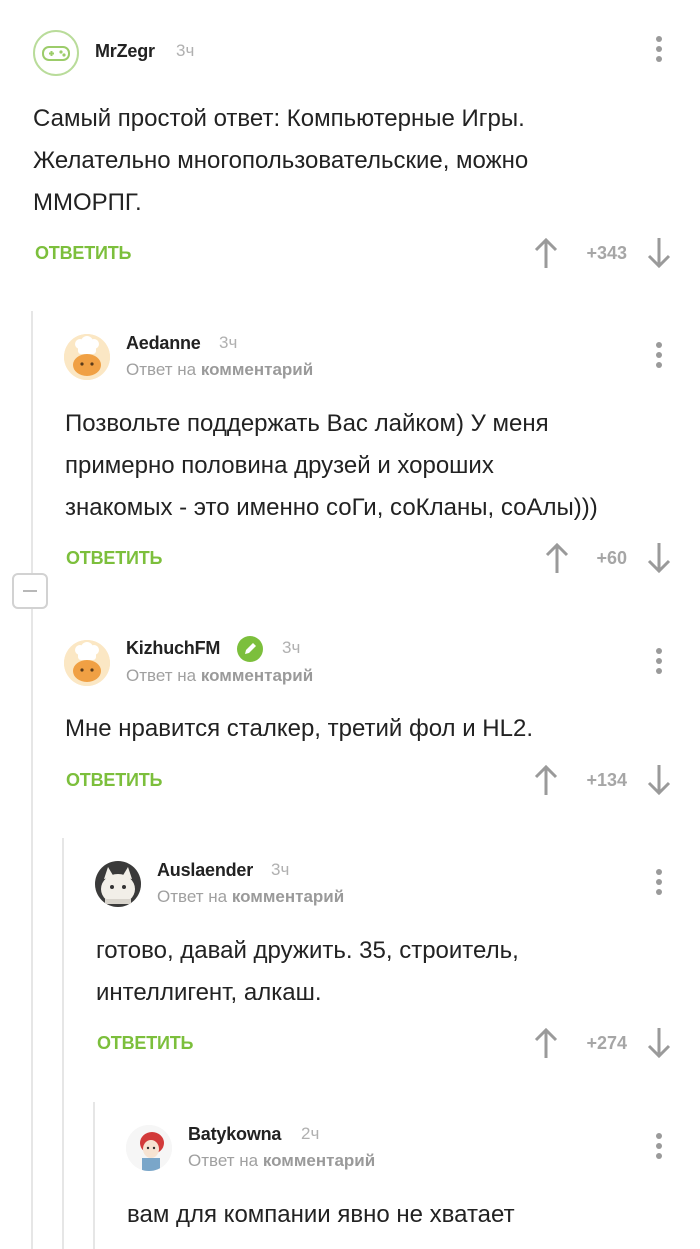 The image size is (700, 1249). I want to click on minus-icon, so click(30, 591).